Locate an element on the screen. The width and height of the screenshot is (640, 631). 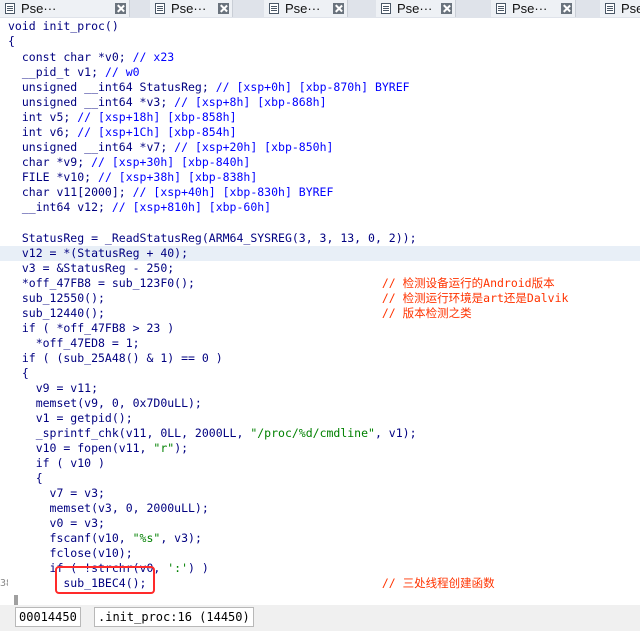
code-text: const char *v0; is located at coordinates (70, 57).